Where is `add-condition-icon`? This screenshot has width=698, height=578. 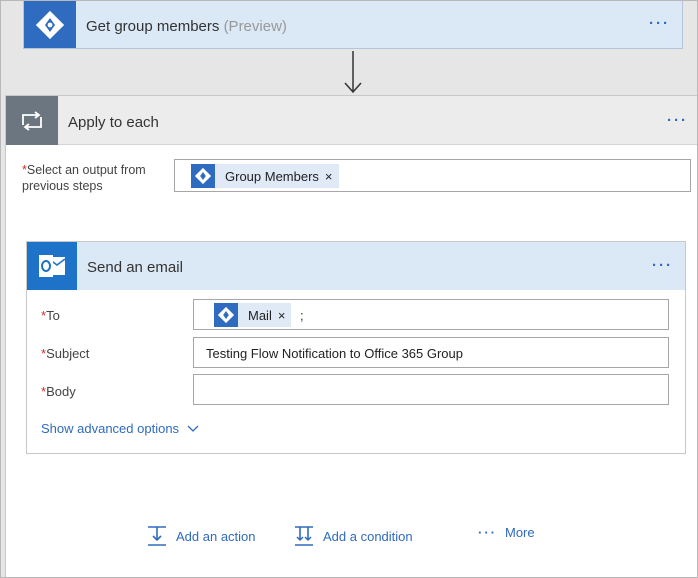
add-condition-icon is located at coordinates (304, 536).